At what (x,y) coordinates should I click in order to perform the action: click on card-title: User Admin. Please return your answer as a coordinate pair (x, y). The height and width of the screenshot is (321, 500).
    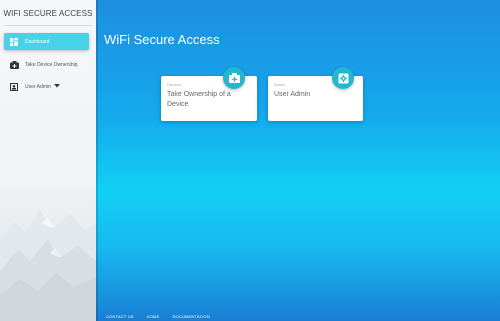
    Looking at the image, I should click on (292, 94).